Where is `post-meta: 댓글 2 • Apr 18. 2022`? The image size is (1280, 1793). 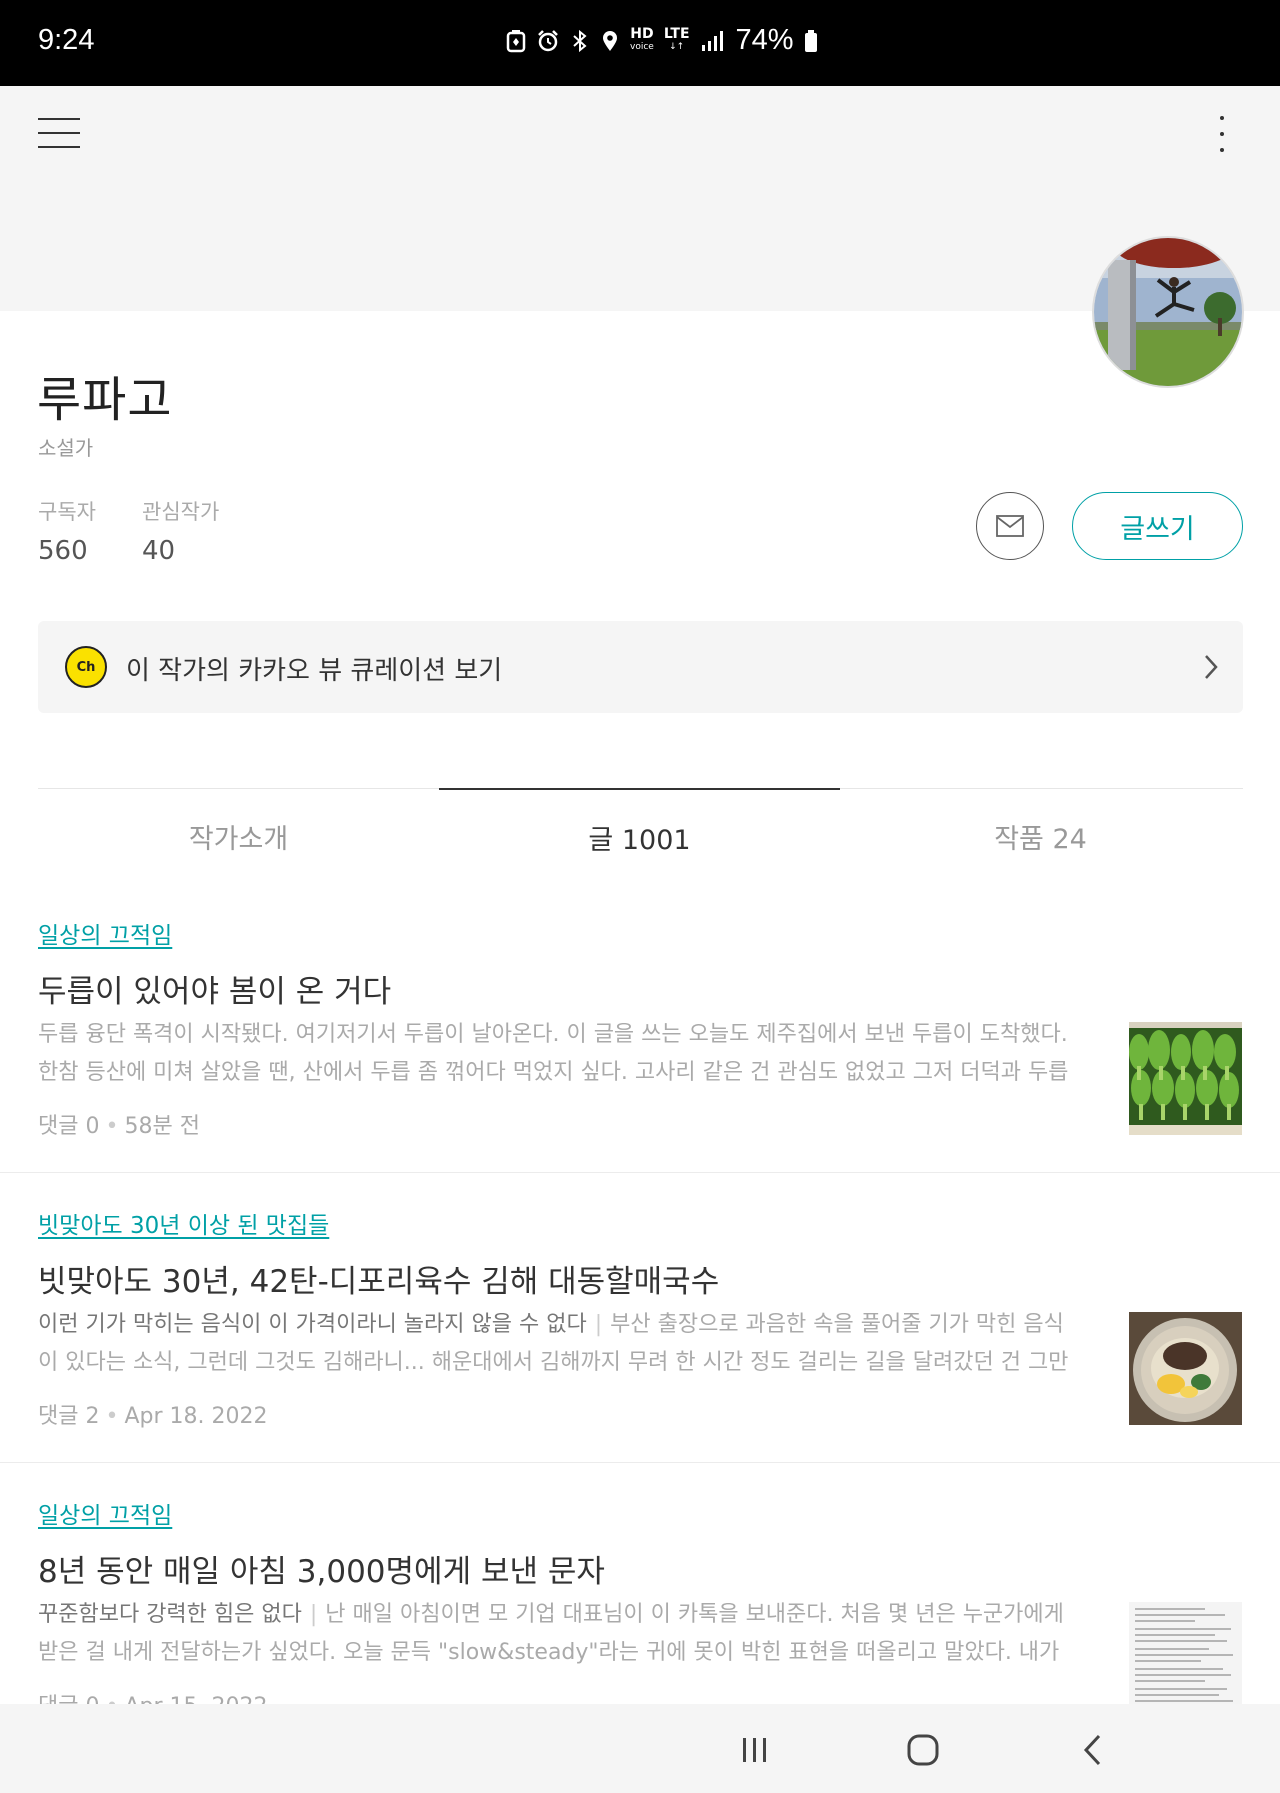 post-meta: 댓글 2 • Apr 18. 2022 is located at coordinates (153, 1416).